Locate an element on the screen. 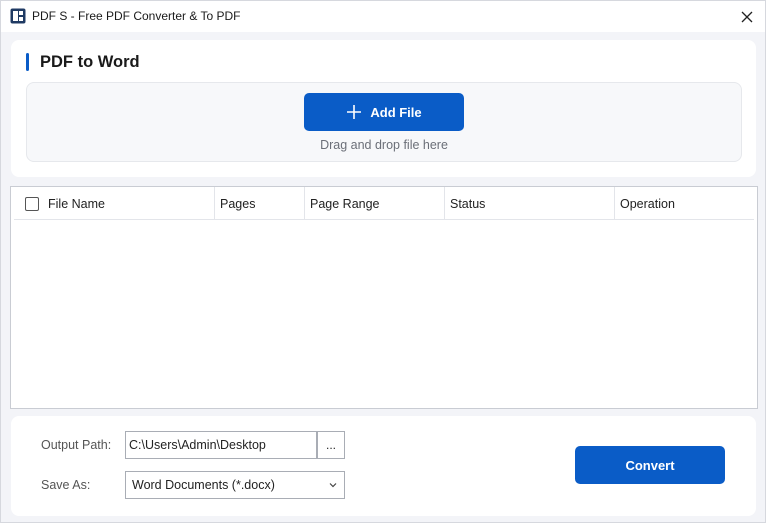  column-operation: Operation is located at coordinates (675, 203).